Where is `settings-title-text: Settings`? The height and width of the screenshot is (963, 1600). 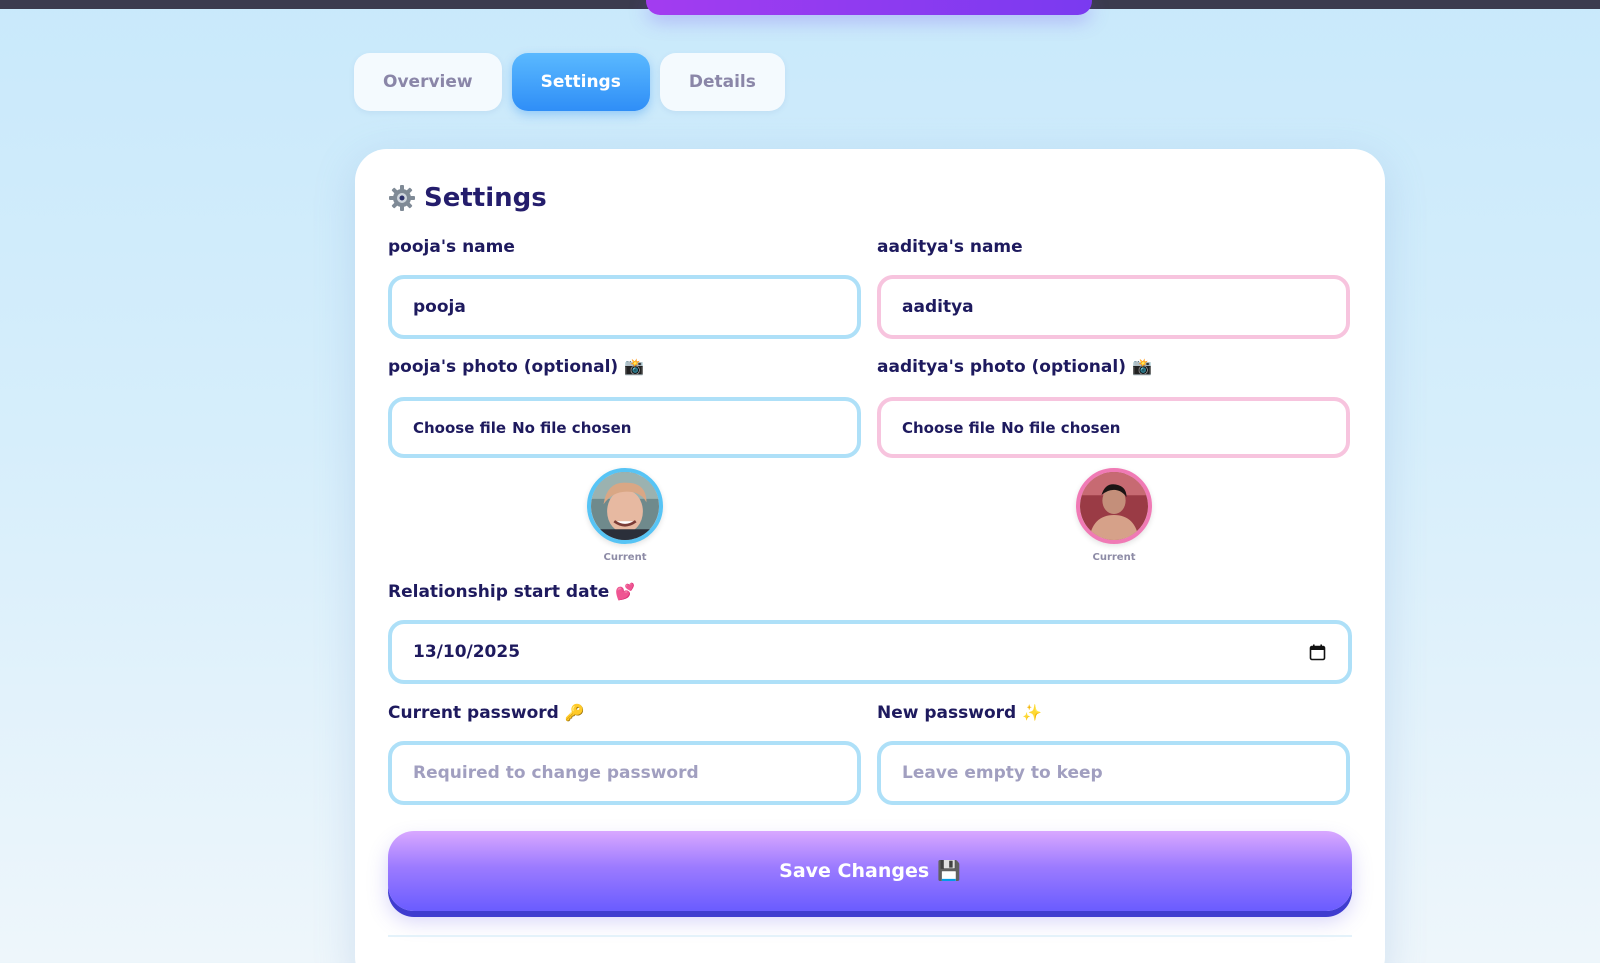
settings-title-text: Settings is located at coordinates (485, 198).